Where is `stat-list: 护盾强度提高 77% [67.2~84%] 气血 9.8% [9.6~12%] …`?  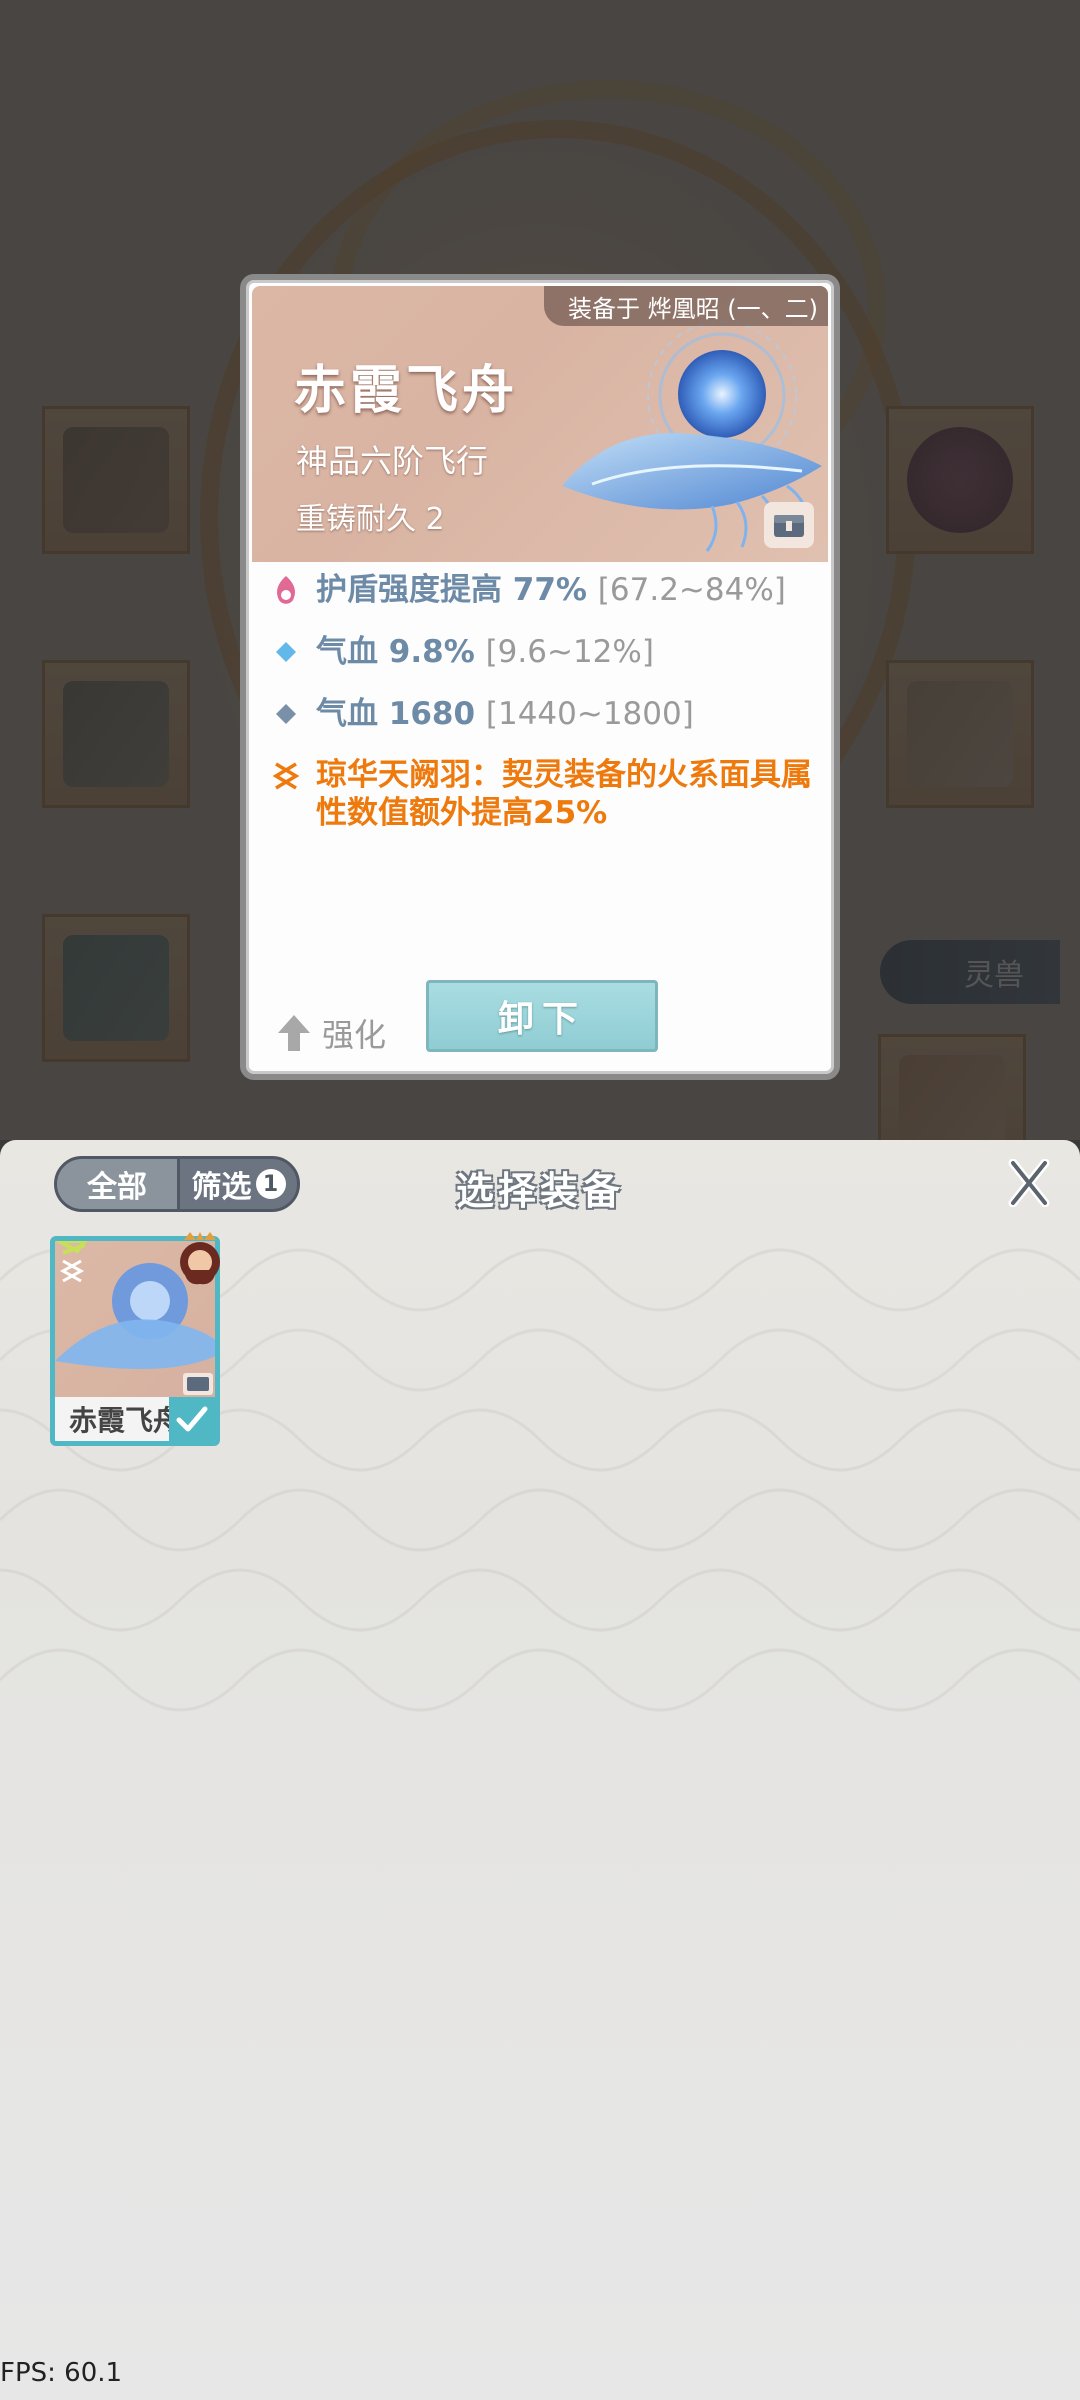 stat-list: 护盾强度提高 77% [67.2~84%] 气血 9.8% [9.6~12%] … is located at coordinates (545, 712).